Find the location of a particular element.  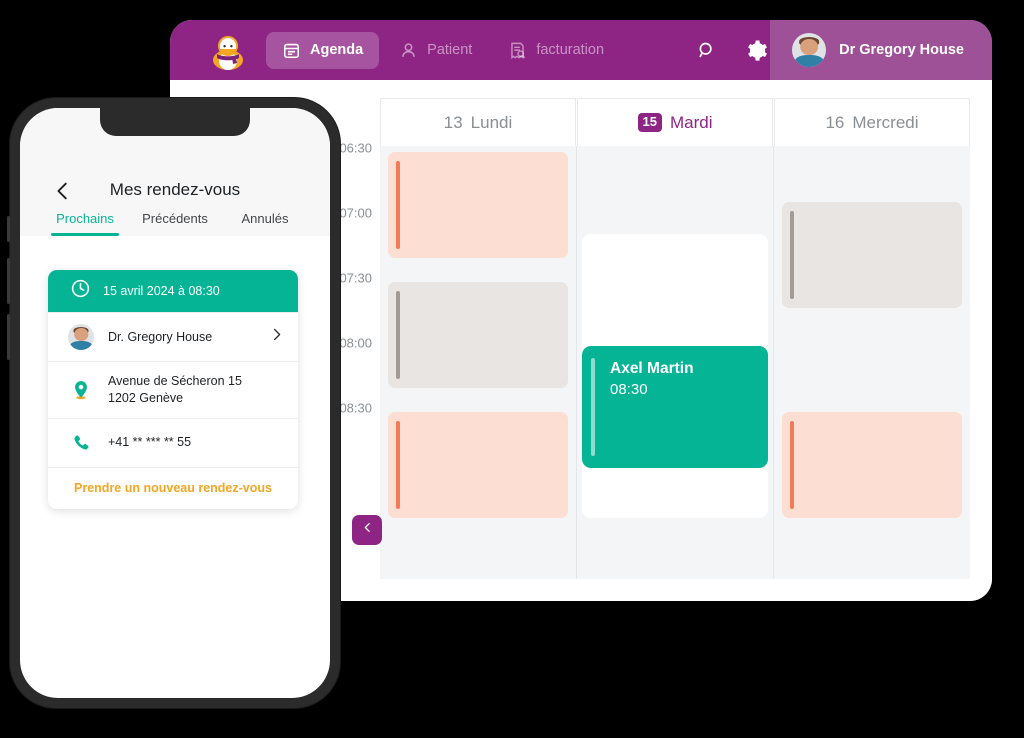

page-title: Mes rendez-vous is located at coordinates (175, 189).